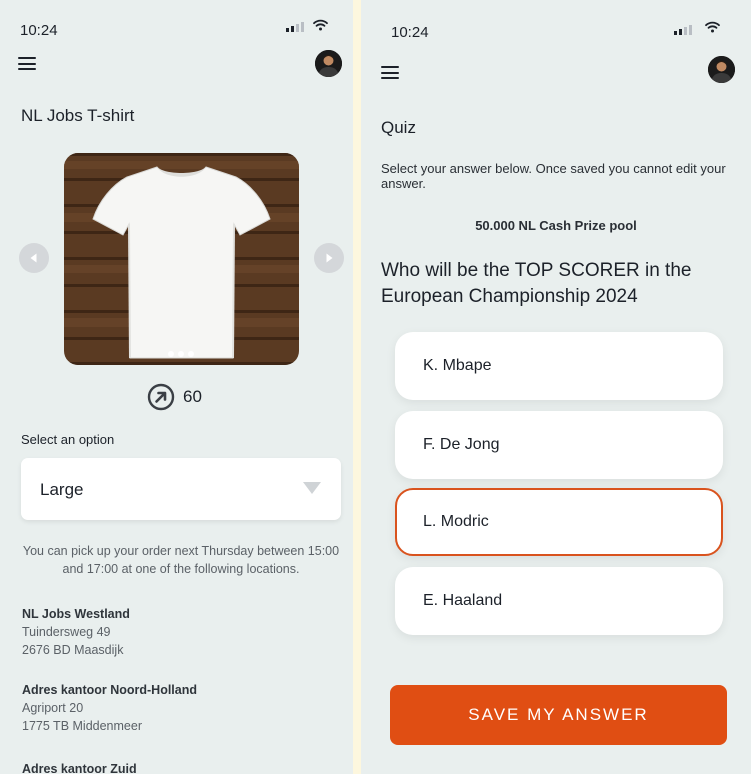 The image size is (751, 774). Describe the element at coordinates (559, 366) in the screenshot. I see `answer-option: K. Mbape` at that location.